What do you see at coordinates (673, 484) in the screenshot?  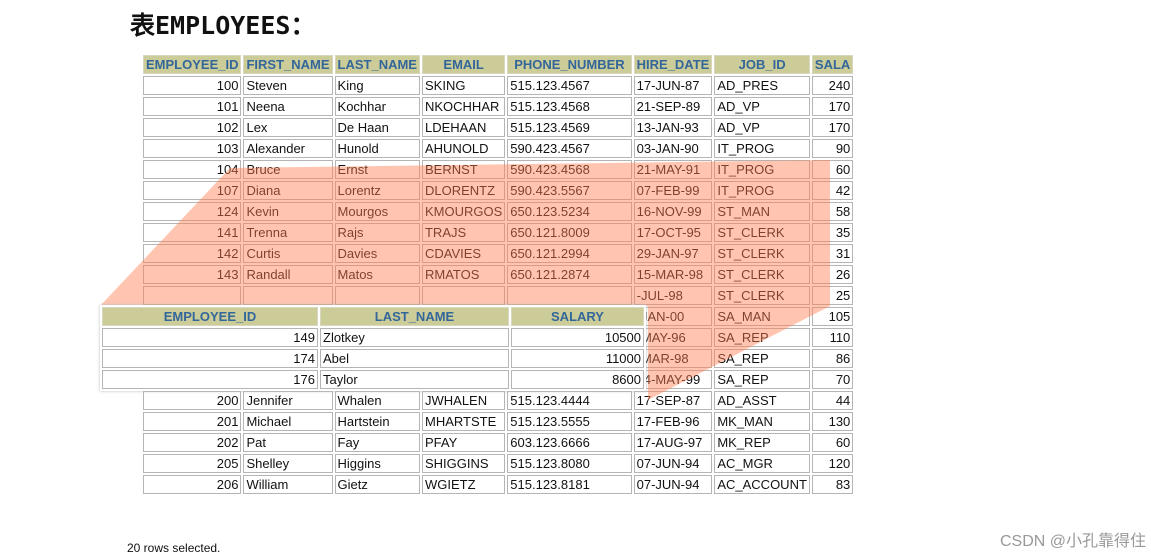 I see `table-cell: 07-JUN-94` at bounding box center [673, 484].